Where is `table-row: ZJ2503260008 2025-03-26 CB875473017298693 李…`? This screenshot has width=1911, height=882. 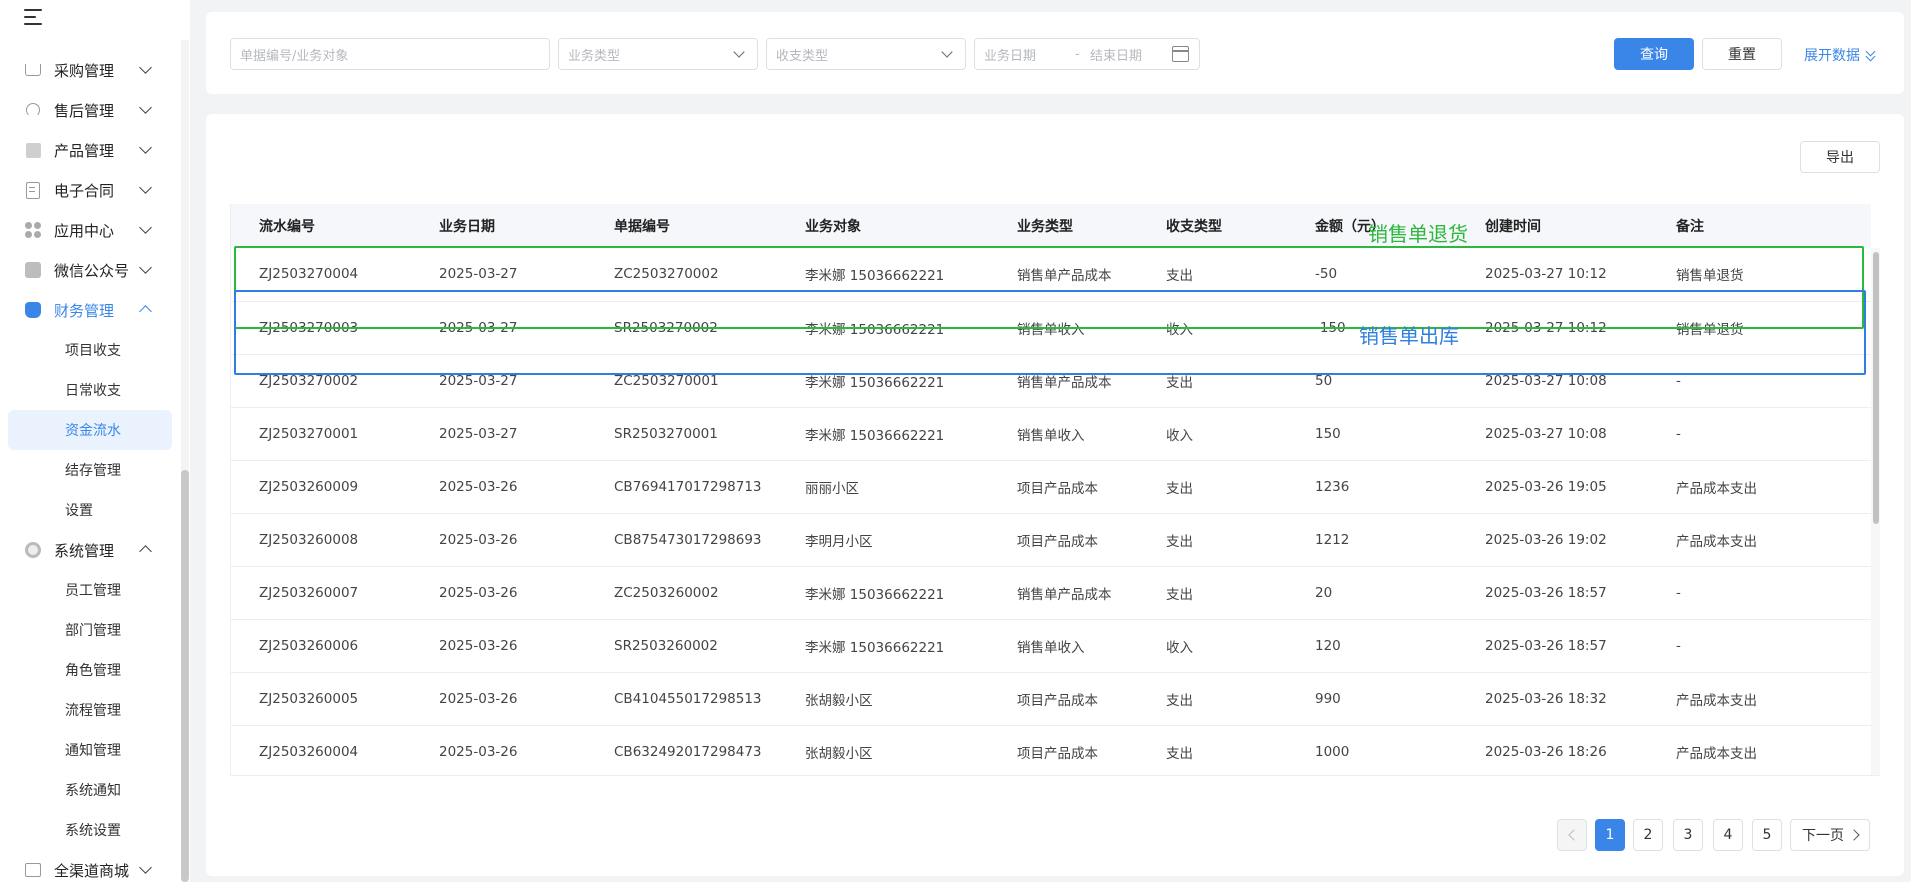
table-row: ZJ2503260008 2025-03-26 CB875473017298693 李… is located at coordinates (1051, 540).